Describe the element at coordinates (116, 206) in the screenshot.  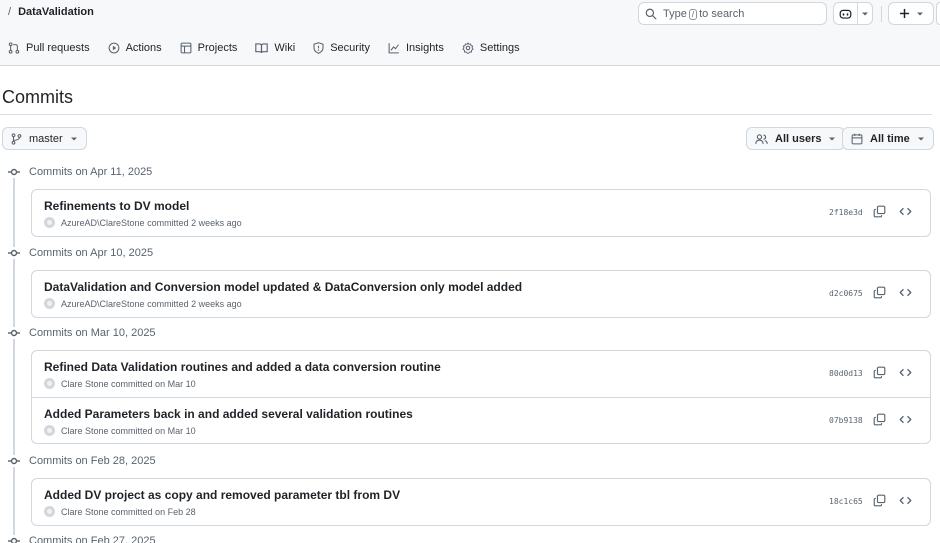
I see `commit-message-link: Refinements to DV model` at that location.